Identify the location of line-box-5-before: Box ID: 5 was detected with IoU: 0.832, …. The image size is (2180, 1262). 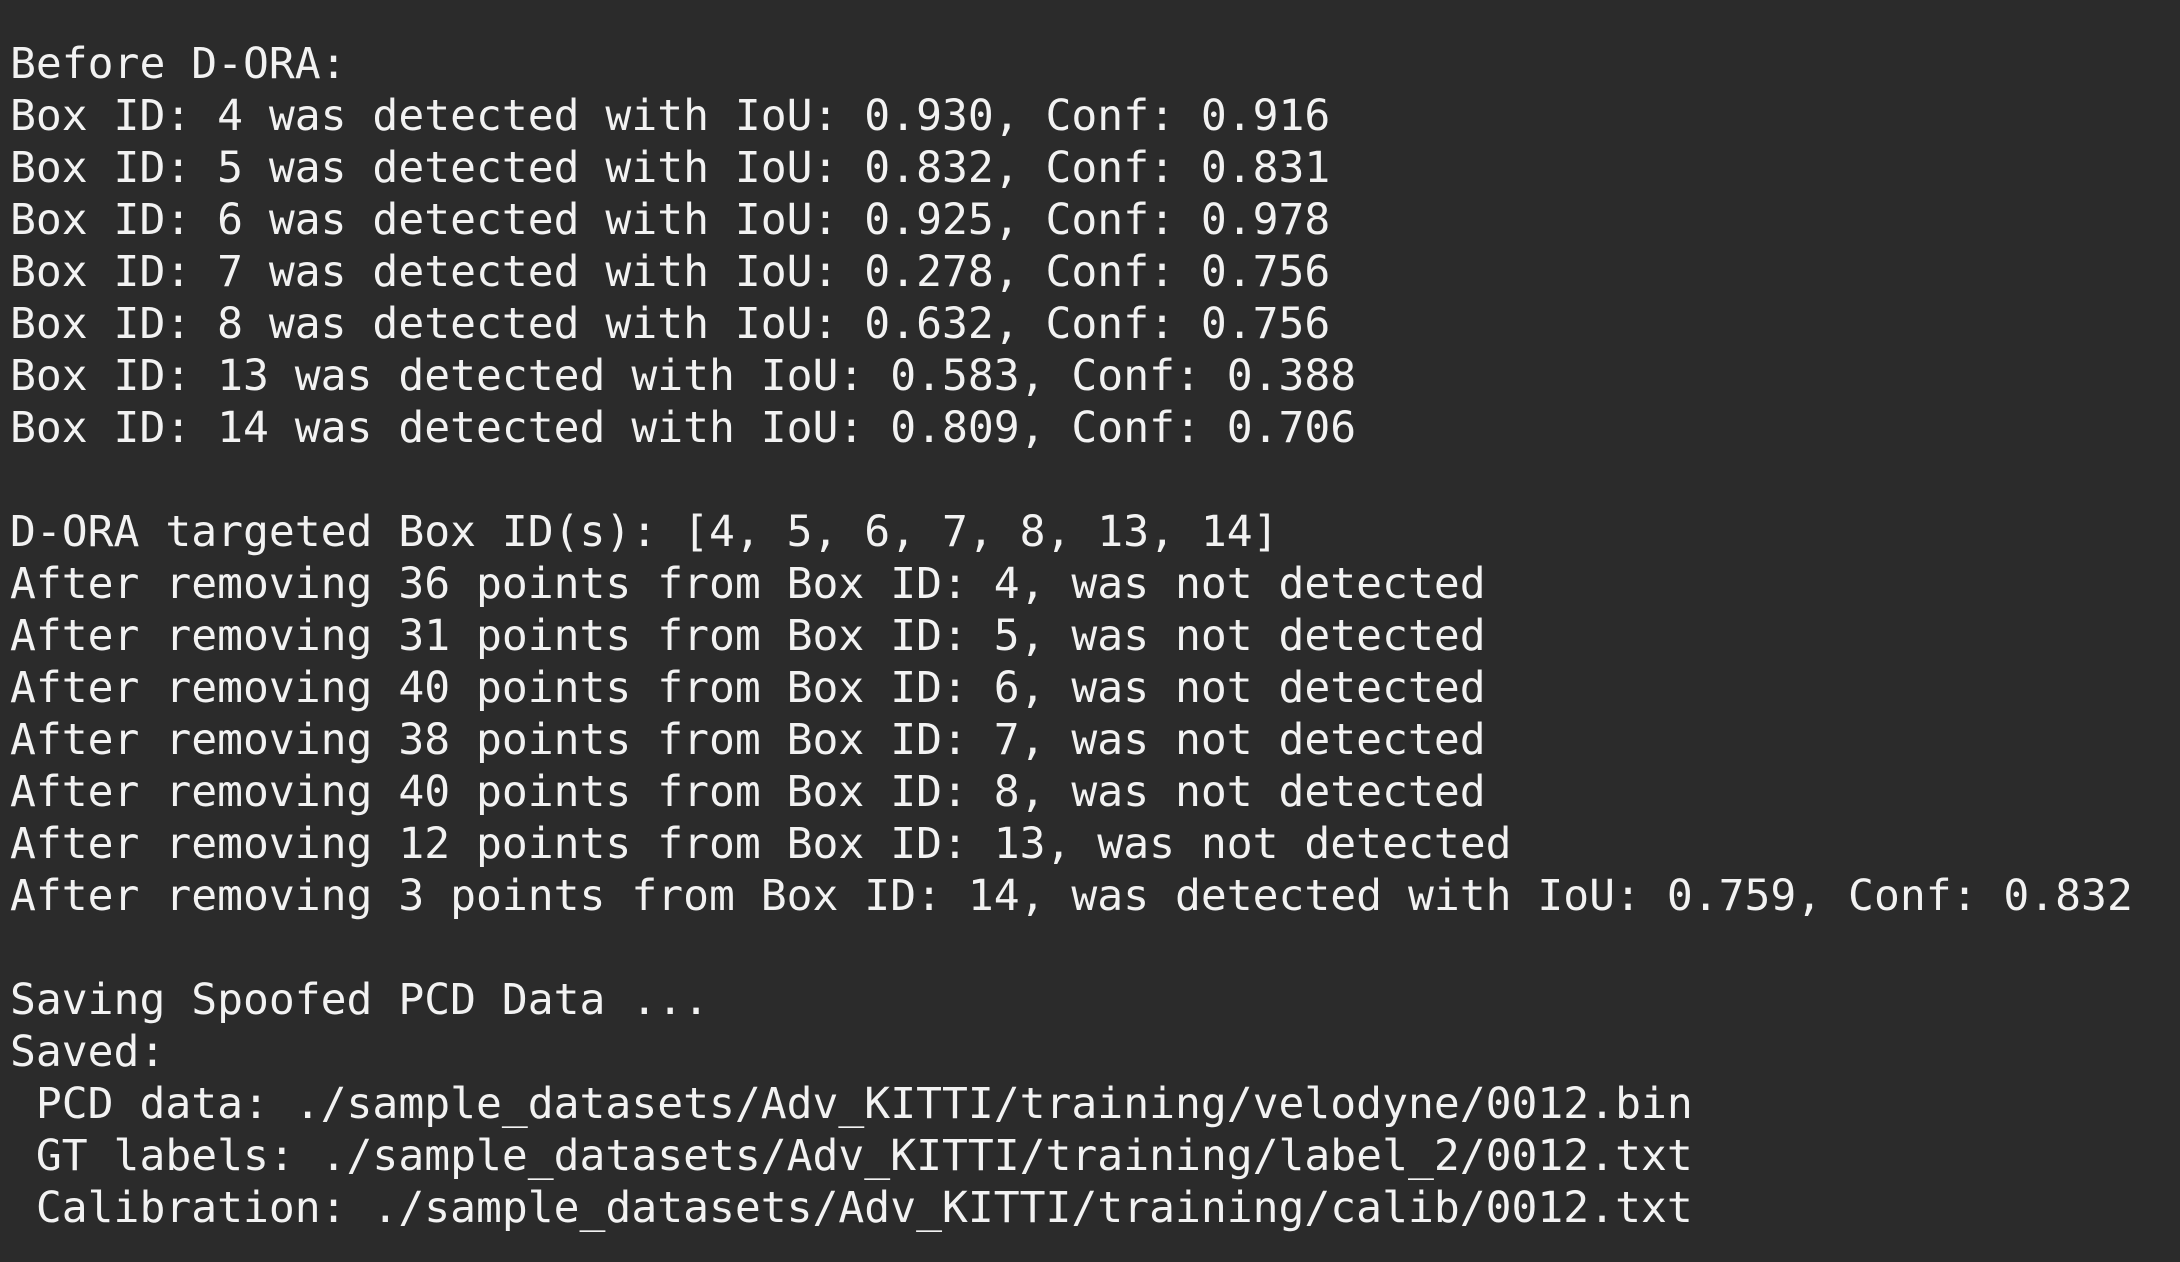
(670, 168).